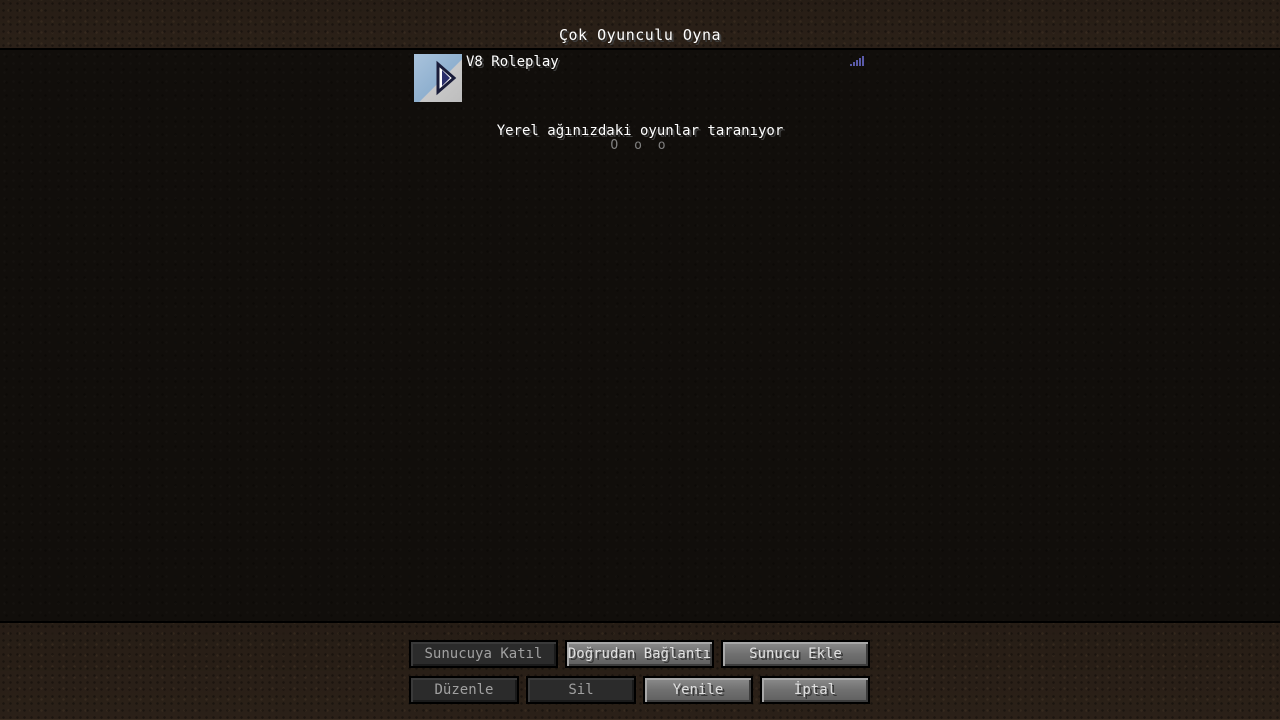  What do you see at coordinates (464, 690) in the screenshot?
I see `edit-button: Düzenle` at bounding box center [464, 690].